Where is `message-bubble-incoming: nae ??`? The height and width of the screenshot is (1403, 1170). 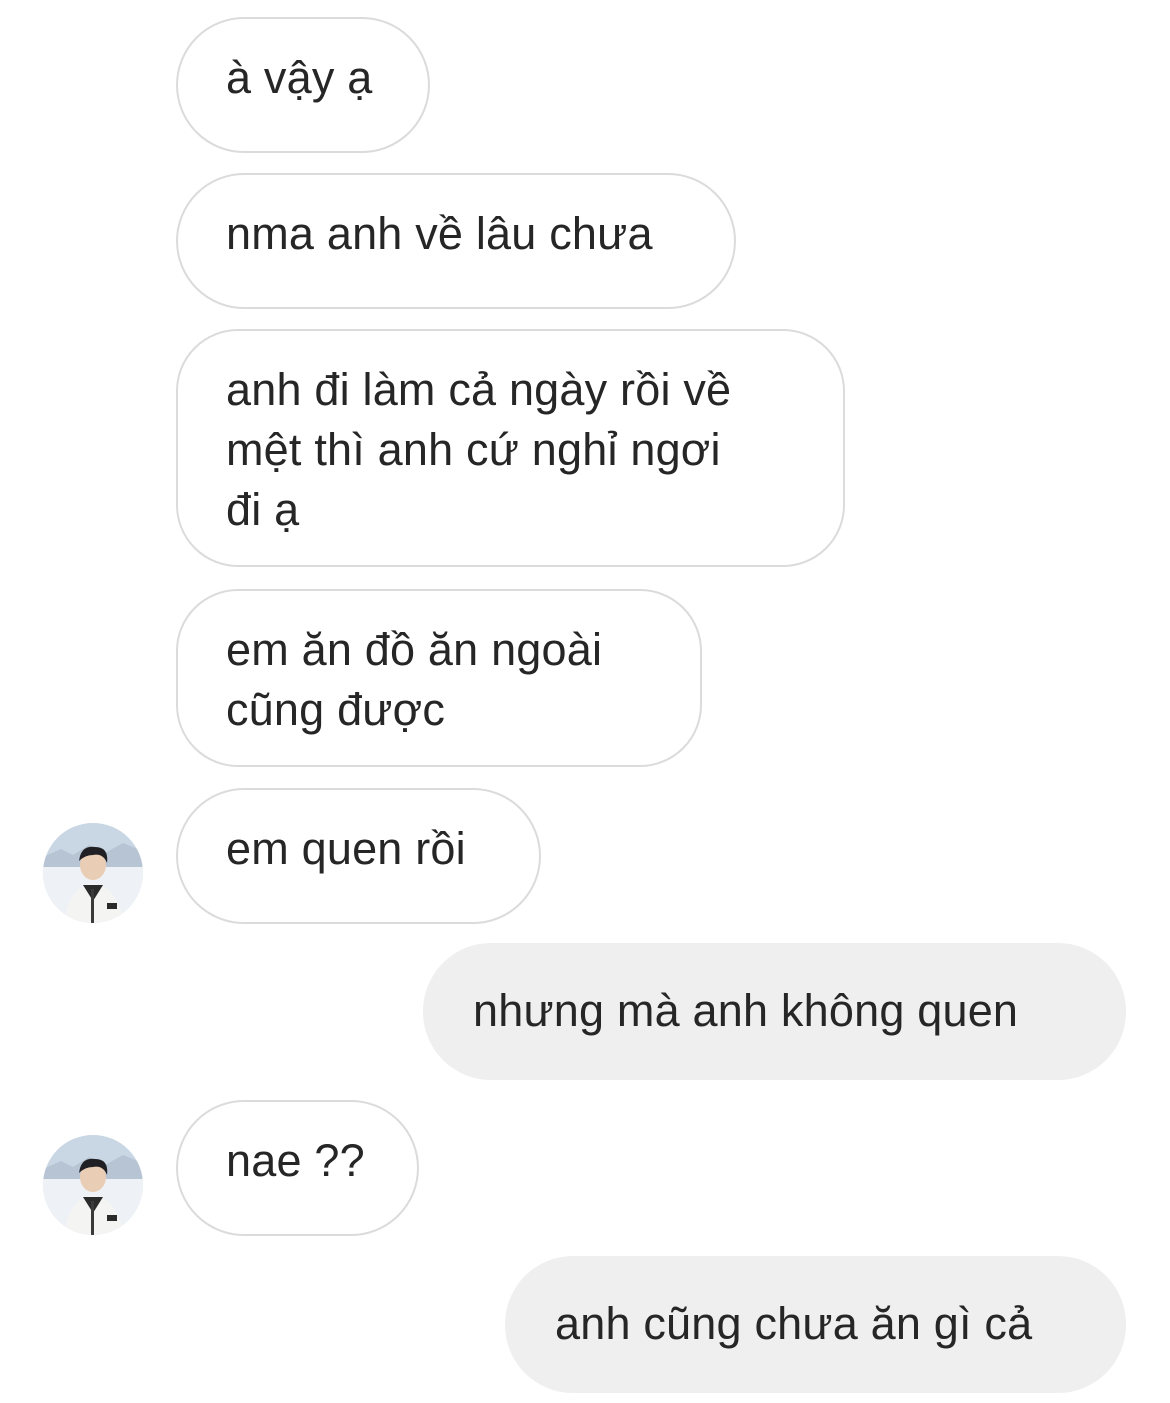
message-bubble-incoming: nae ?? is located at coordinates (297, 1168).